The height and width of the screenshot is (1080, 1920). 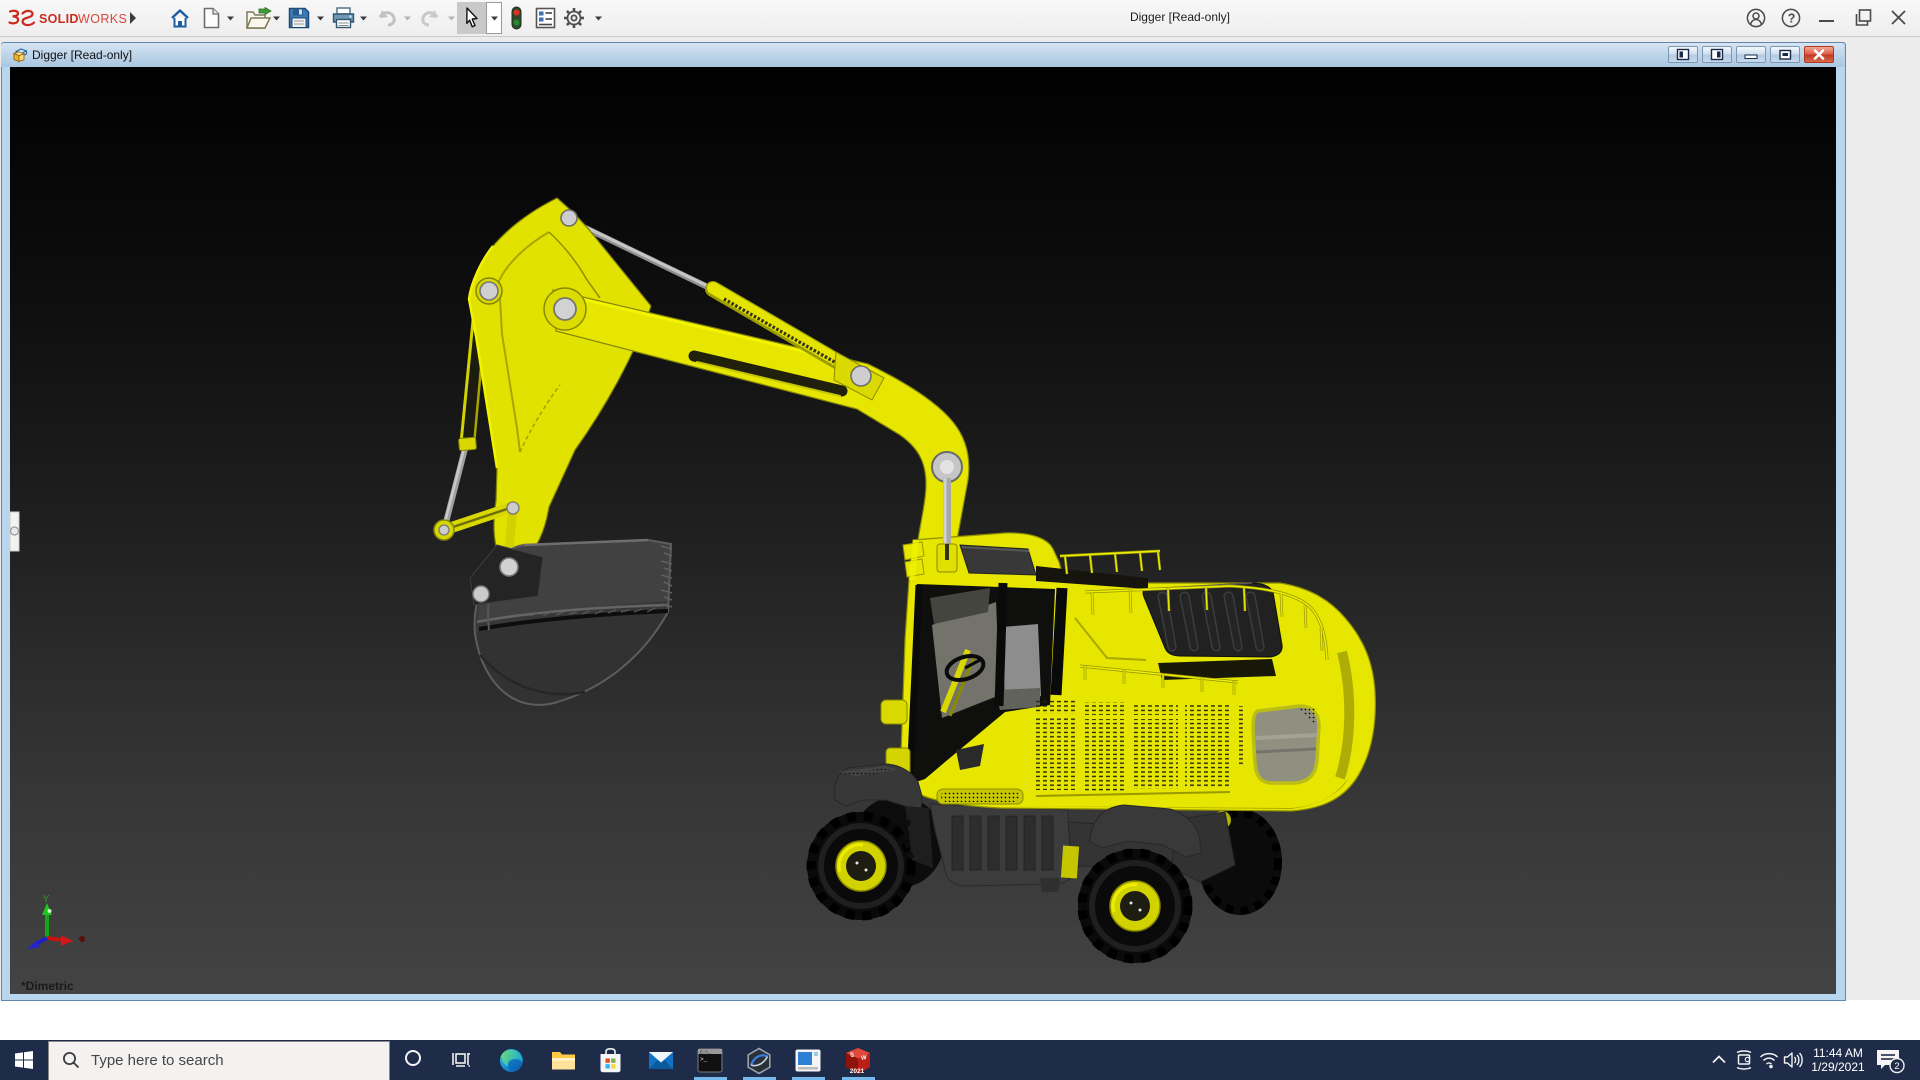 I want to click on svg-text: Y, so click(x=46, y=899).